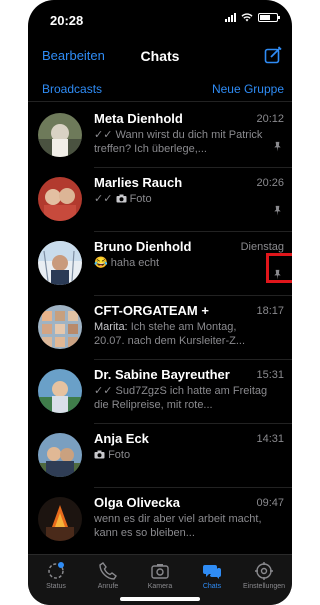  I want to click on chat-row-bruno-dienhold: Bruno Dienhold Dienstag 😂 haha echt, so click(160, 264).